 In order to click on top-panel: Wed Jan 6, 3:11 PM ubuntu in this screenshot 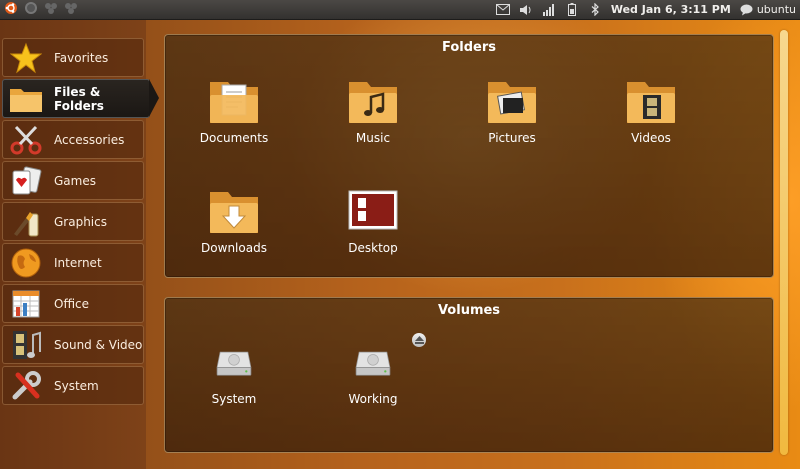, I will do `click(400, 10)`.